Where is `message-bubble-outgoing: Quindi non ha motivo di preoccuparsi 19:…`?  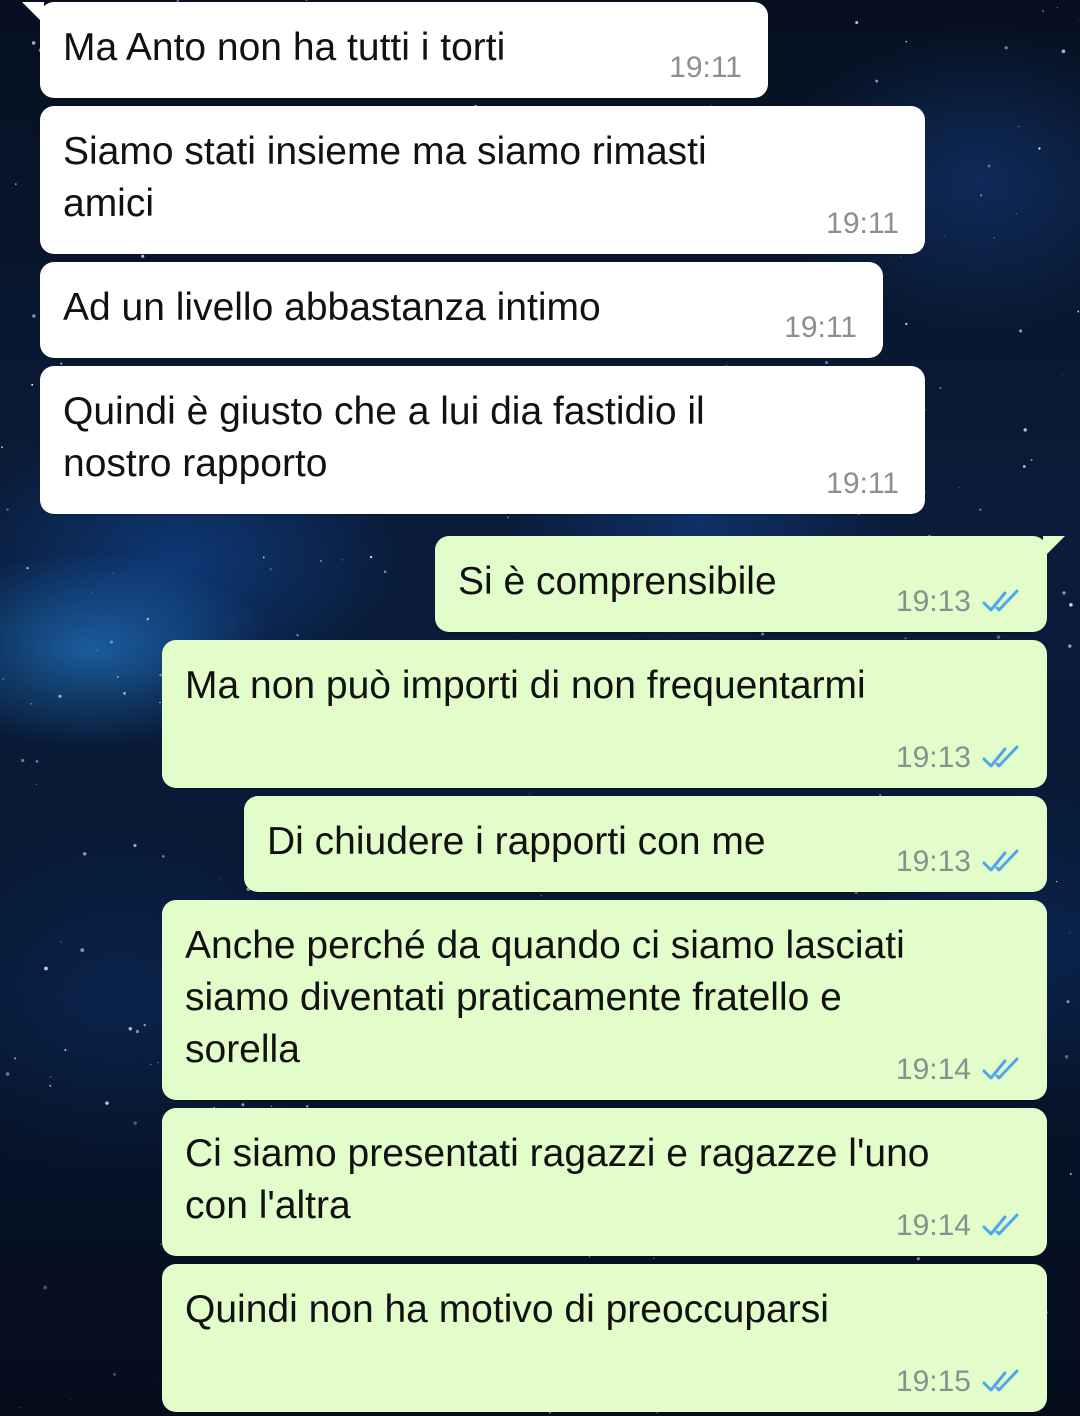
message-bubble-outgoing: Quindi non ha motivo di preoccuparsi 19:… is located at coordinates (604, 1338).